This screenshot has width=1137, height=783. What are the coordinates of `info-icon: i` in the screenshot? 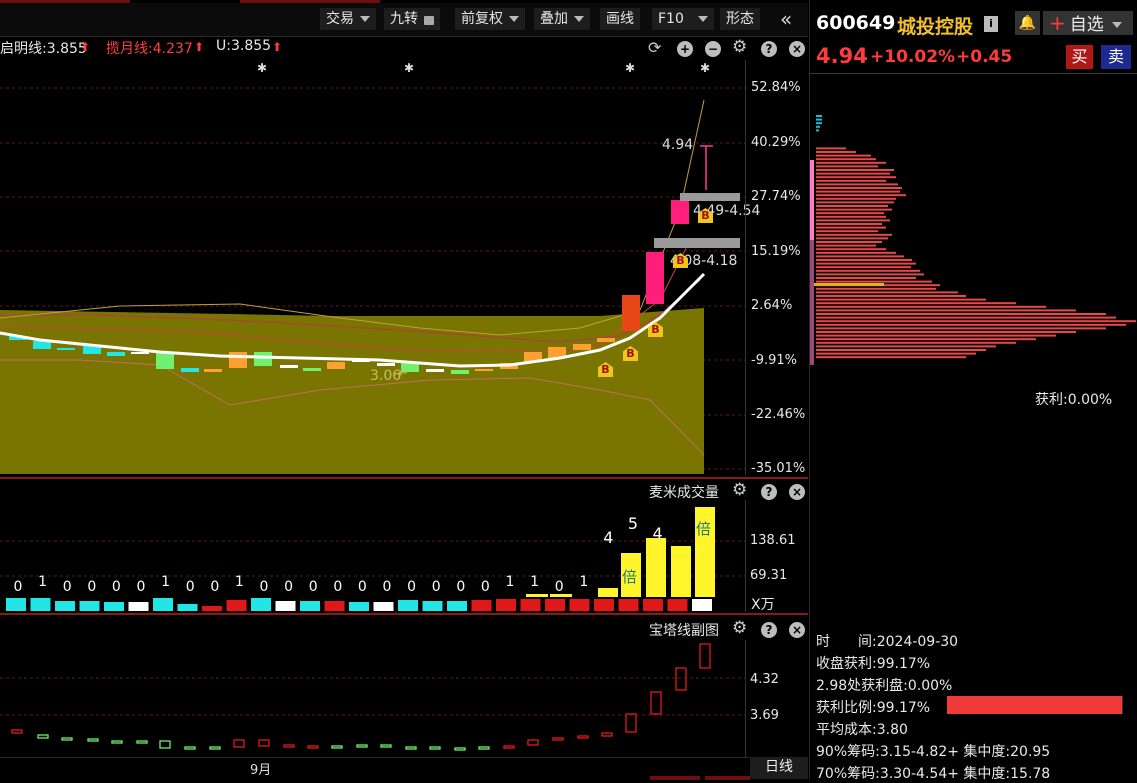 It's located at (991, 24).